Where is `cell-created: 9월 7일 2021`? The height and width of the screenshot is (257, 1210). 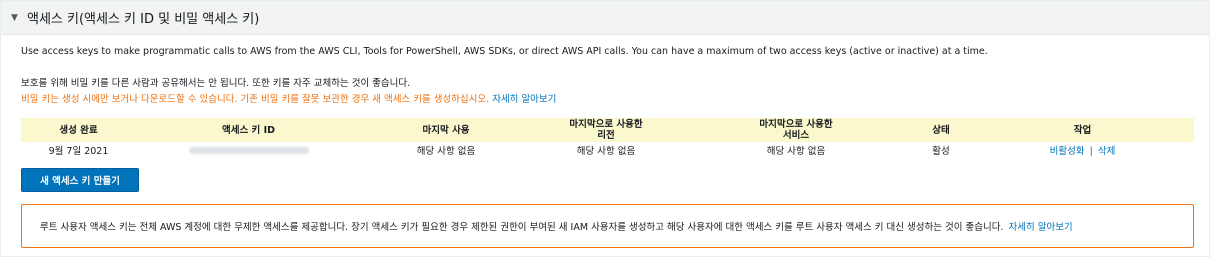 cell-created: 9월 7일 2021 is located at coordinates (78, 151).